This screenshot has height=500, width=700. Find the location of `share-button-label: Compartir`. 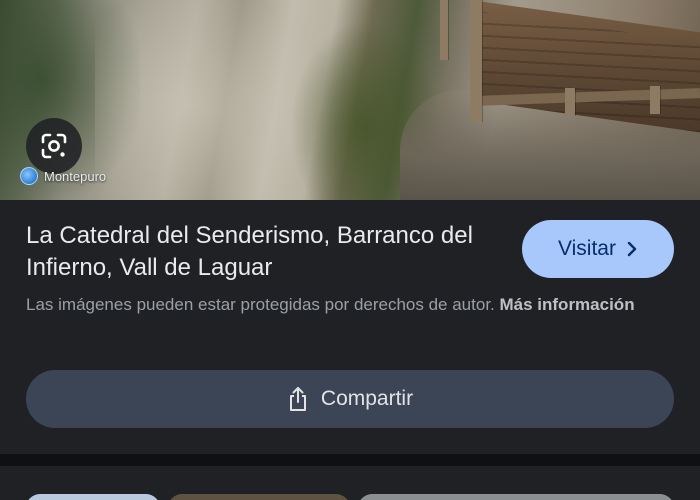

share-button-label: Compartir is located at coordinates (367, 398).